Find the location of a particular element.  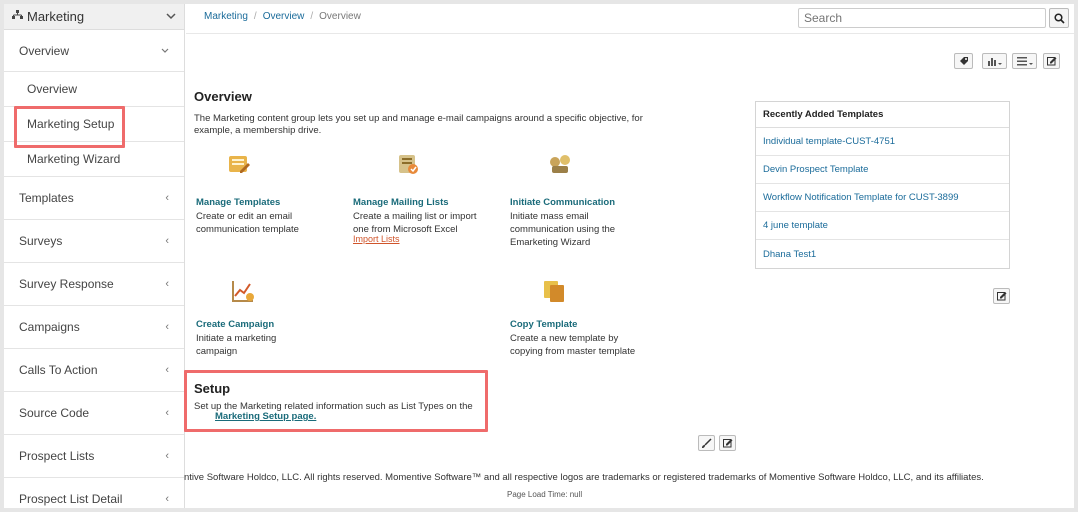

sidebar-item-templates: Templates ‹ is located at coordinates (94, 198).